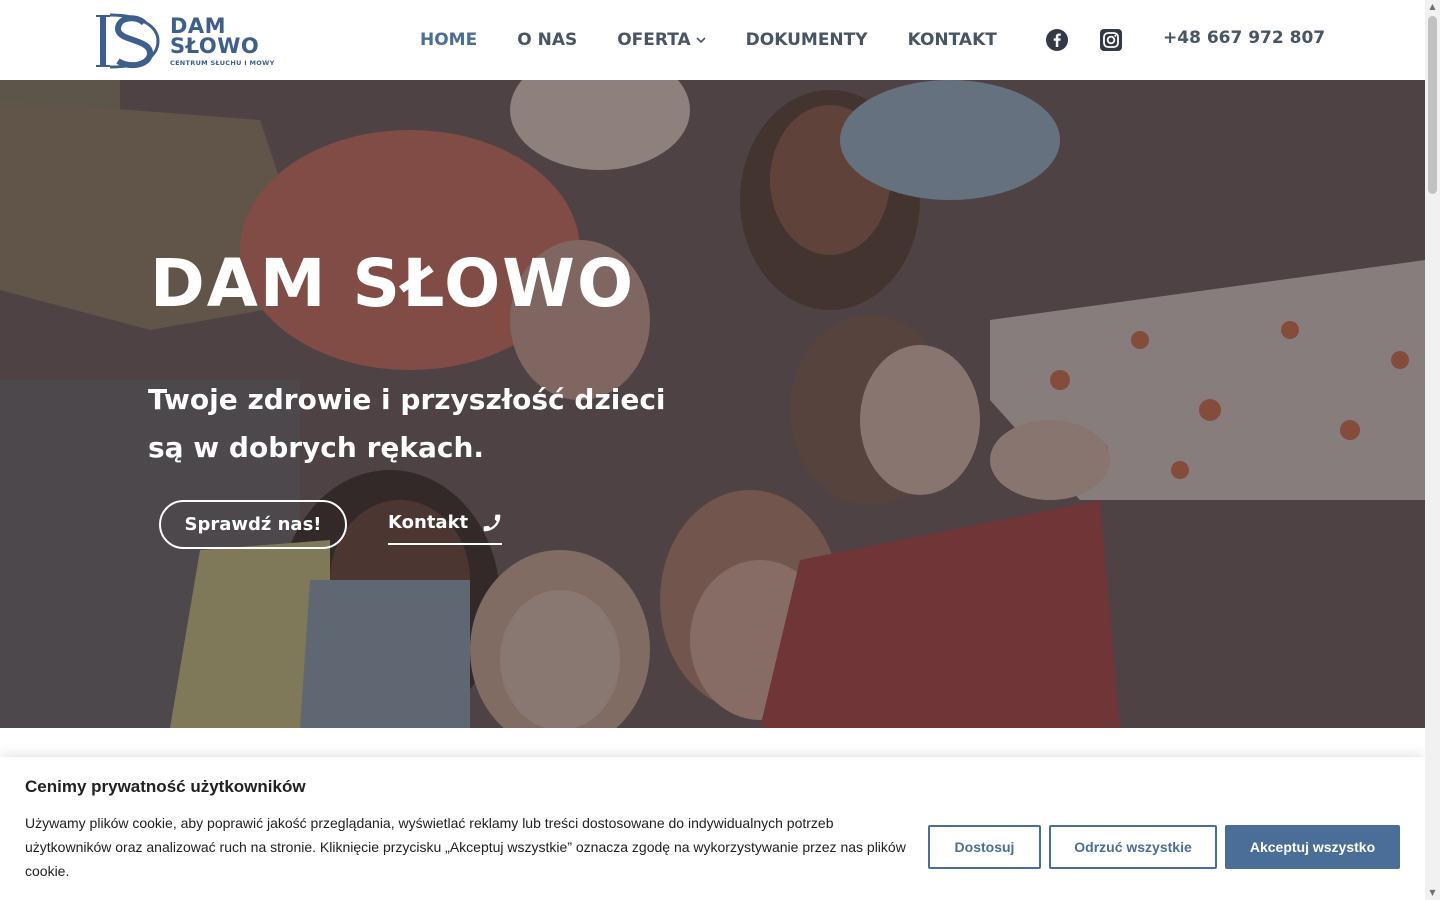  Describe the element at coordinates (222, 62) in the screenshot. I see `logo-tagline: CENTRUM SŁUCHU I MOWY` at that location.